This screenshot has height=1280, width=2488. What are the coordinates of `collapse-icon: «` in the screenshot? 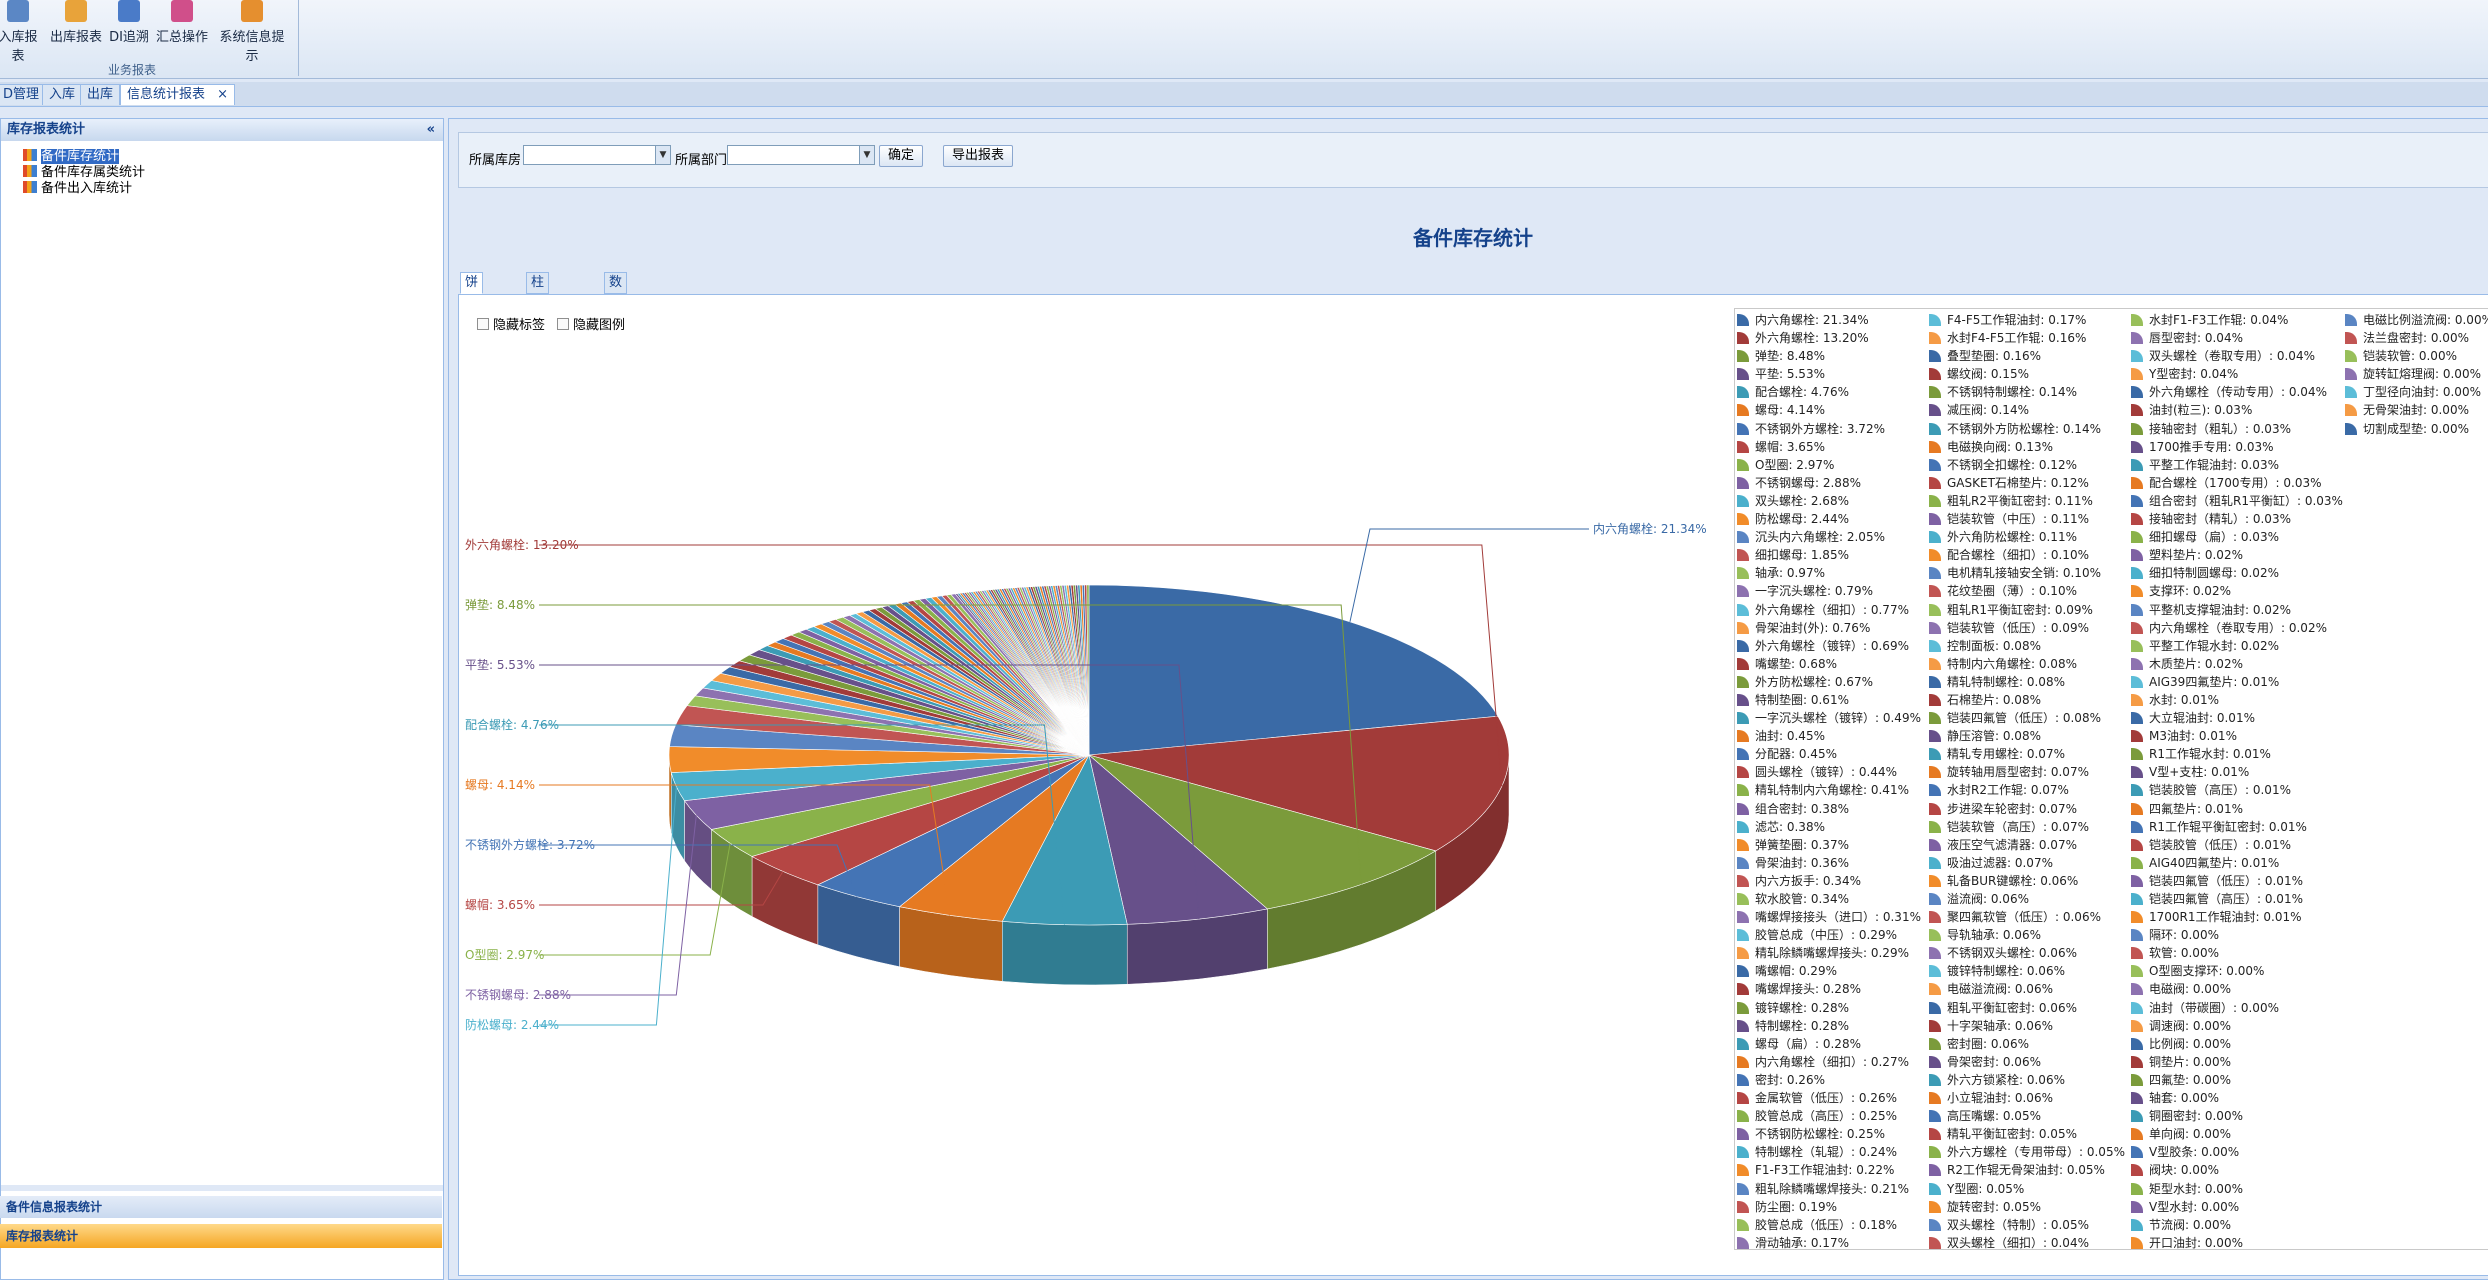 It's located at (431, 130).